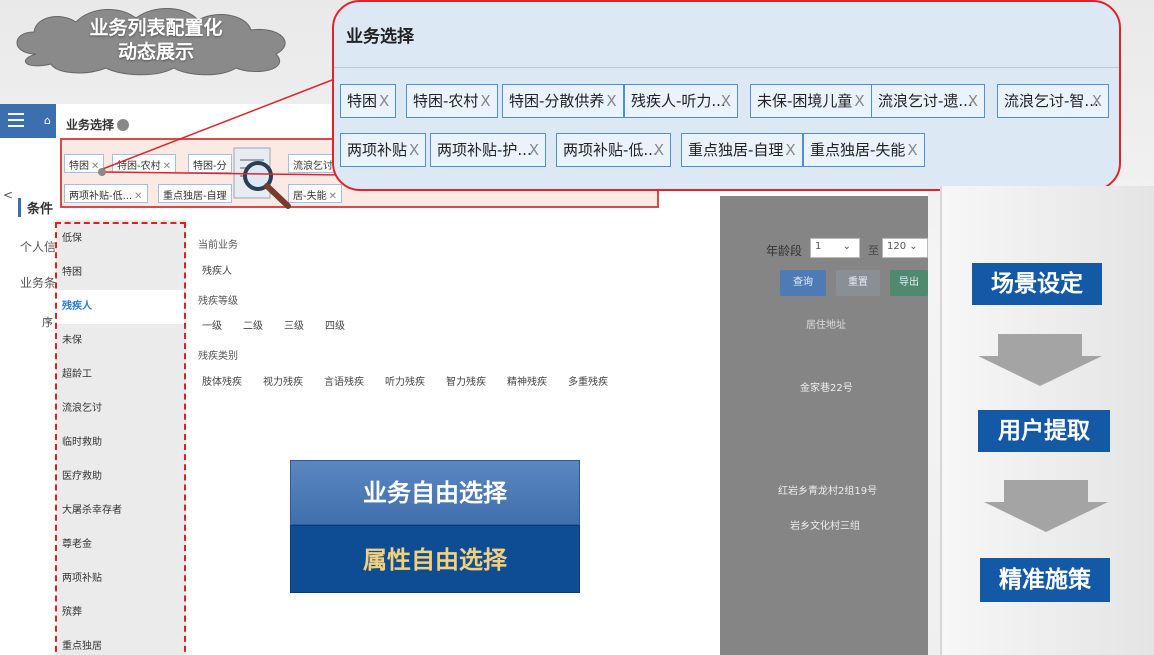 The width and height of the screenshot is (1154, 655). I want to click on results-table-overlay, so click(824, 425).